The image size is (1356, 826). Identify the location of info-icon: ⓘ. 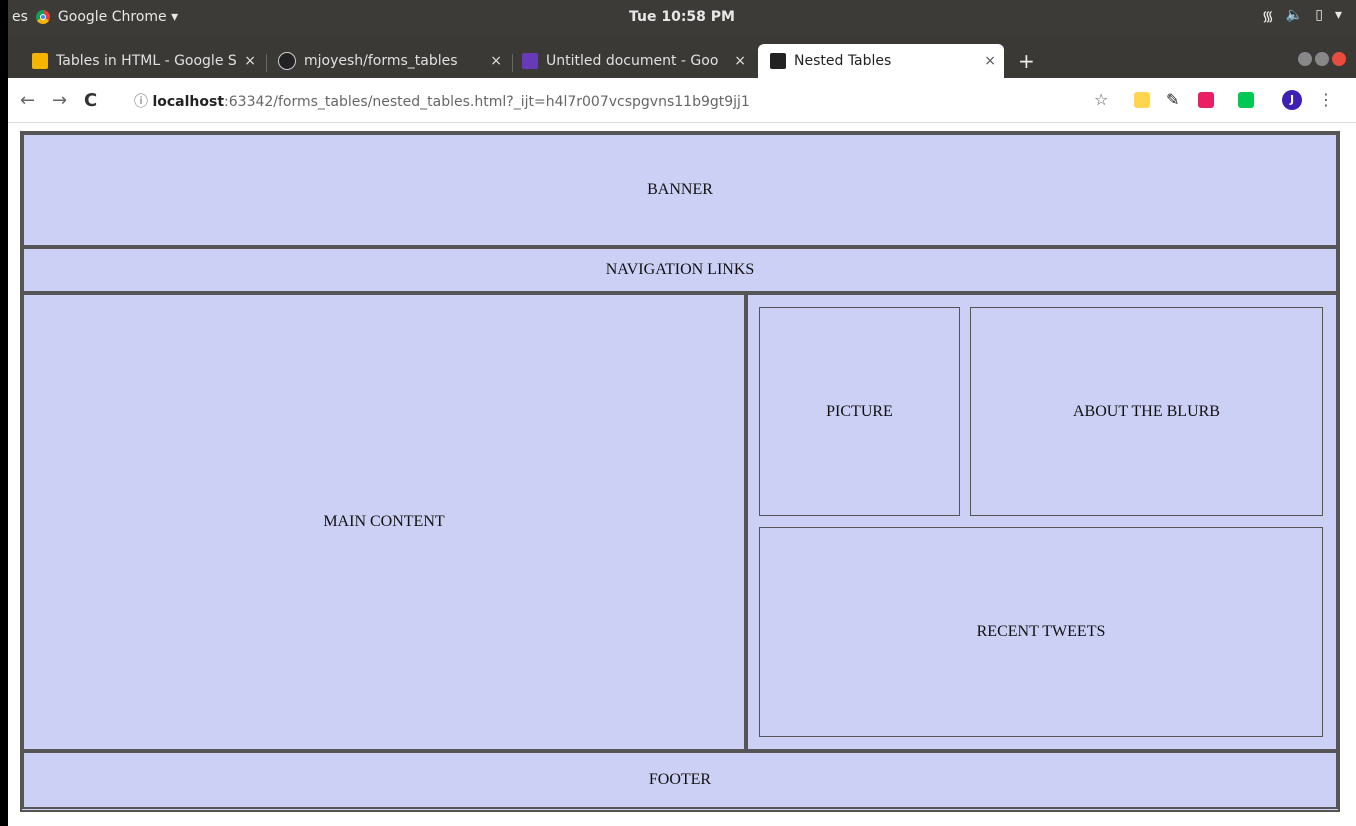
(141, 102).